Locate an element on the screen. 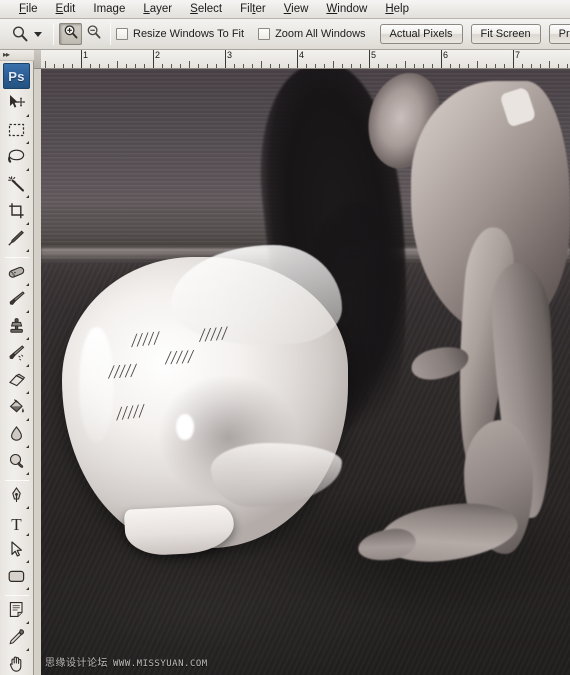 The image size is (570, 675). brush-tool is located at coordinates (17, 301).